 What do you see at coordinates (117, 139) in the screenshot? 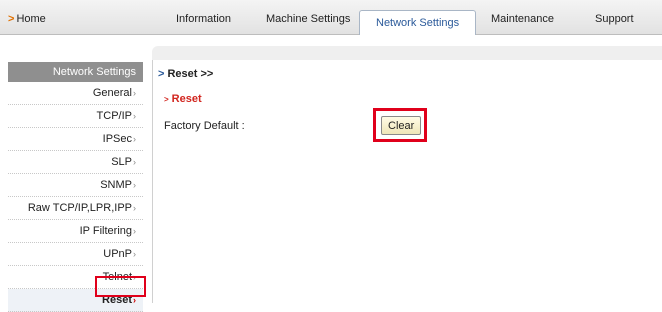
I see `sidebar-item-label: IPSec` at bounding box center [117, 139].